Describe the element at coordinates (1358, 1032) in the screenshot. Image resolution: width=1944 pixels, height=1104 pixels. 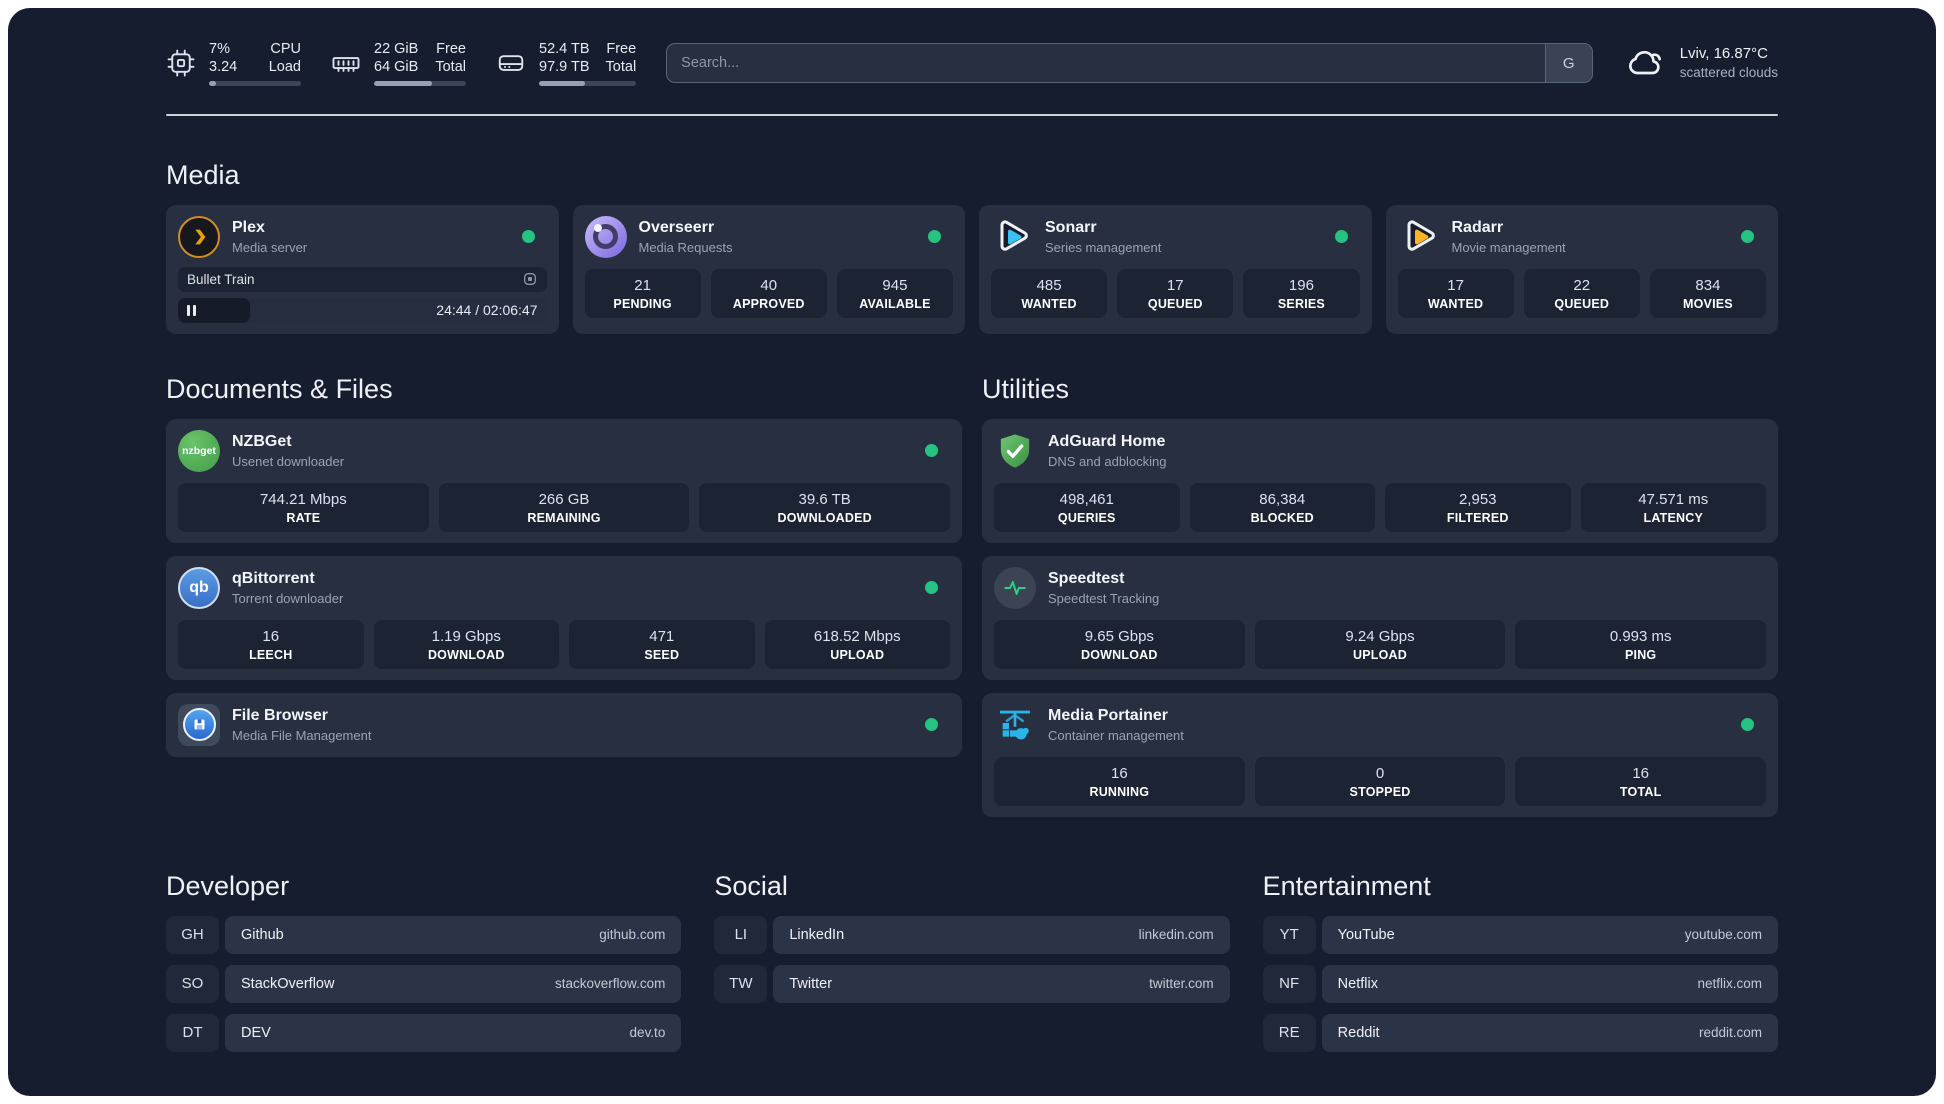
I see `link-name: Reddit` at that location.